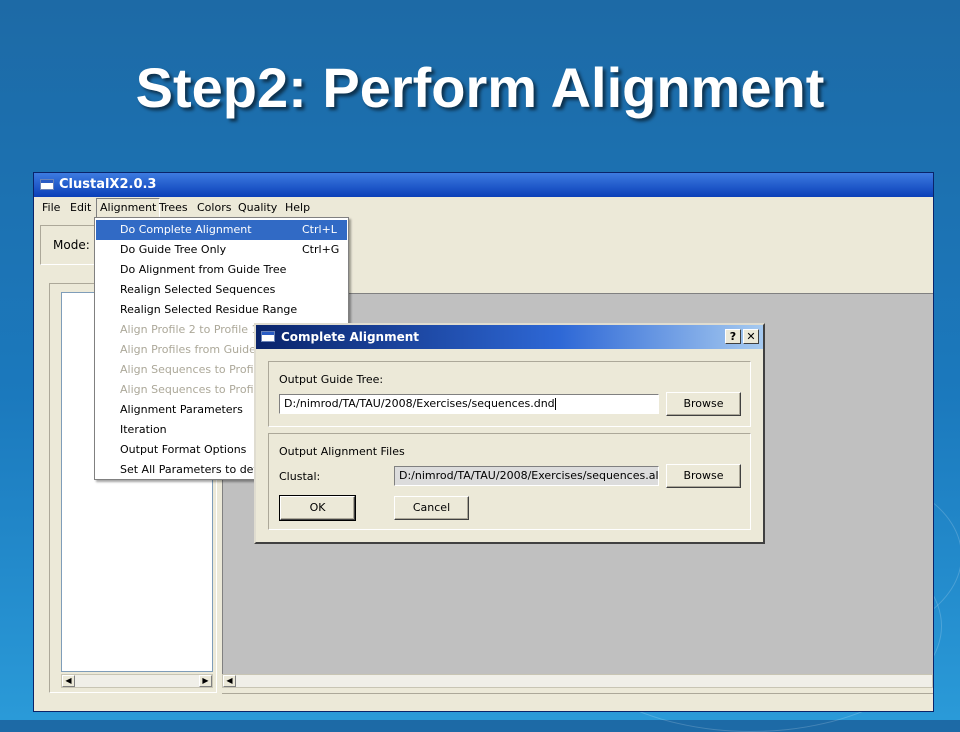  I want to click on menu-alignment: Alignment, so click(128, 208).